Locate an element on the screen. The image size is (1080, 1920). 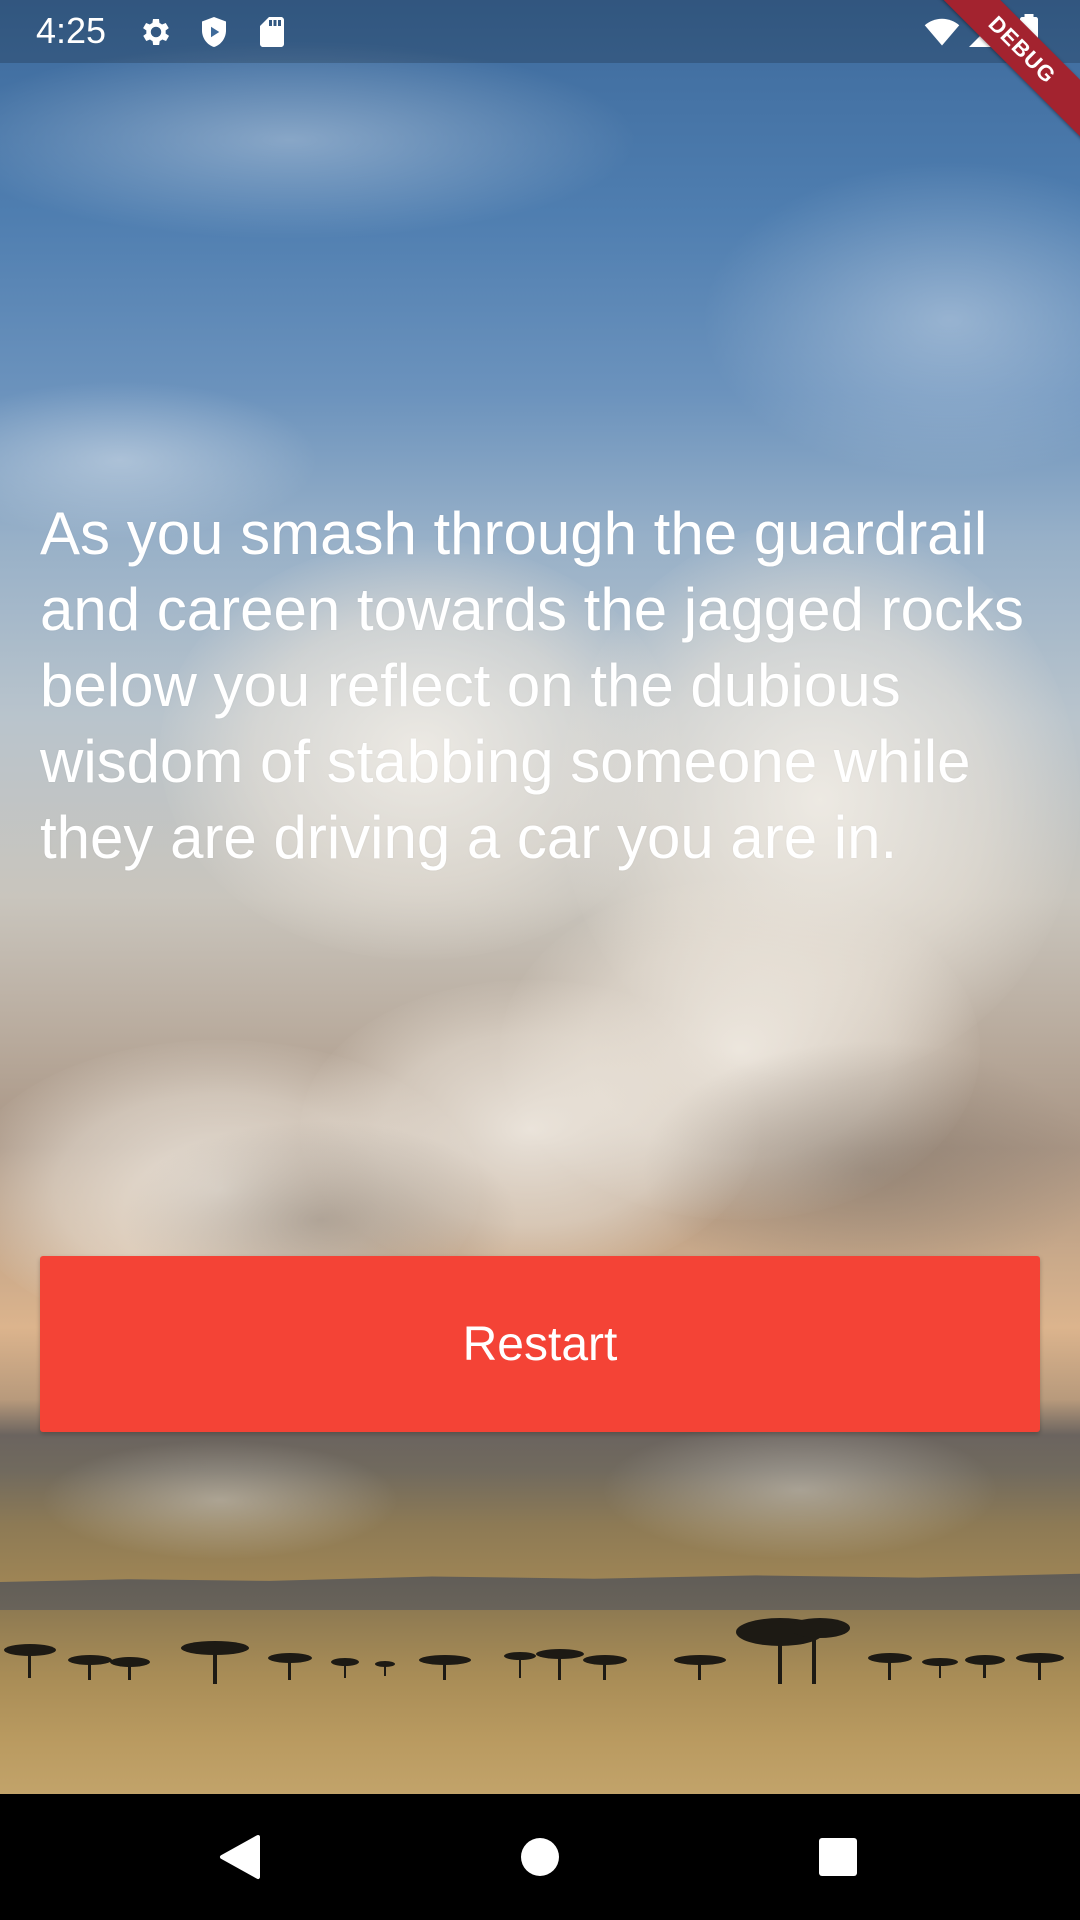
restart-button-label: Restart is located at coordinates (540, 1344).